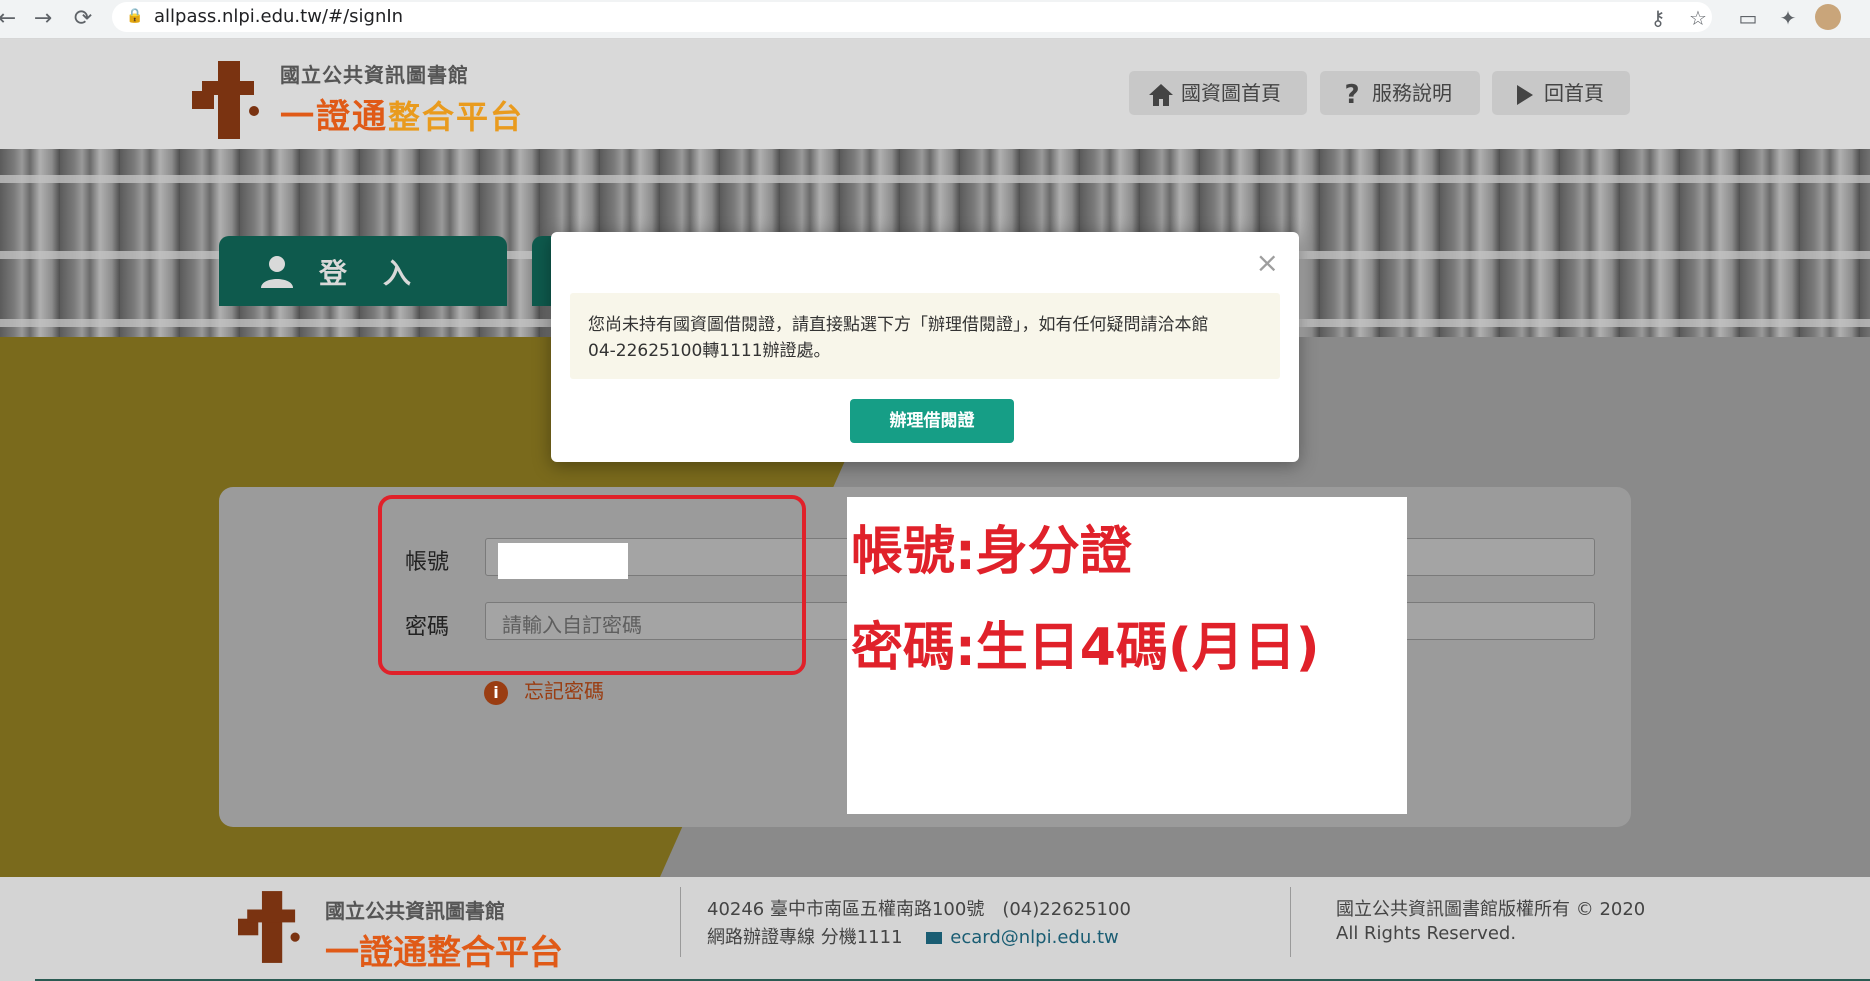 This screenshot has height=981, width=1870. I want to click on footer-contact: 網路辦證專線 分機1111 ecard@nlpi.edu.tw, so click(913, 936).